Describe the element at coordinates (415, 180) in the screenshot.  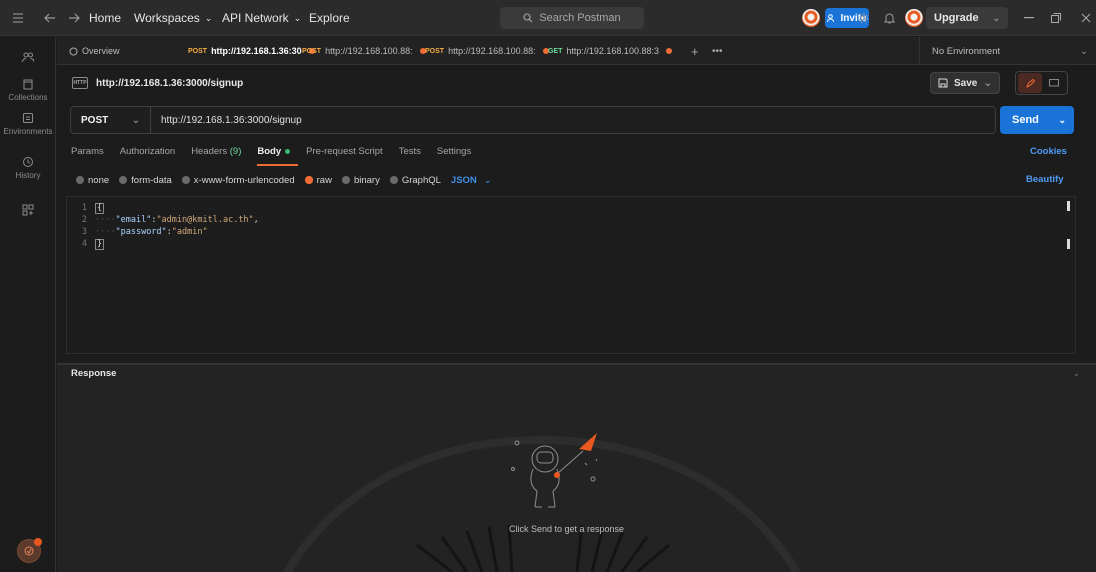
I see `body-type-graphql: GraphQL` at that location.